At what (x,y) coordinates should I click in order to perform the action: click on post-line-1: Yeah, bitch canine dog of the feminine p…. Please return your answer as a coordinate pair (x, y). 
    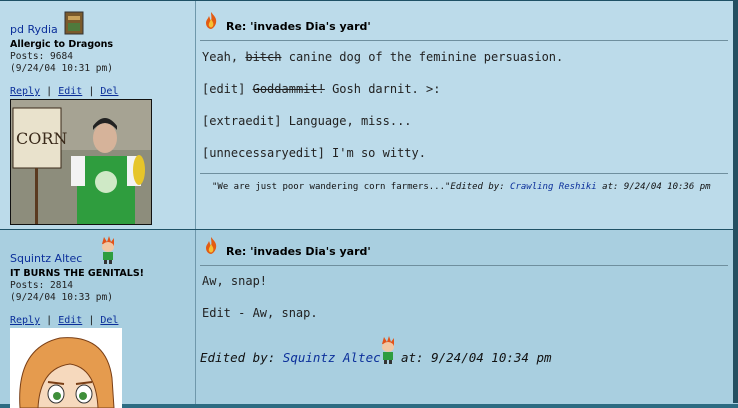
    Looking at the image, I should click on (382, 57).